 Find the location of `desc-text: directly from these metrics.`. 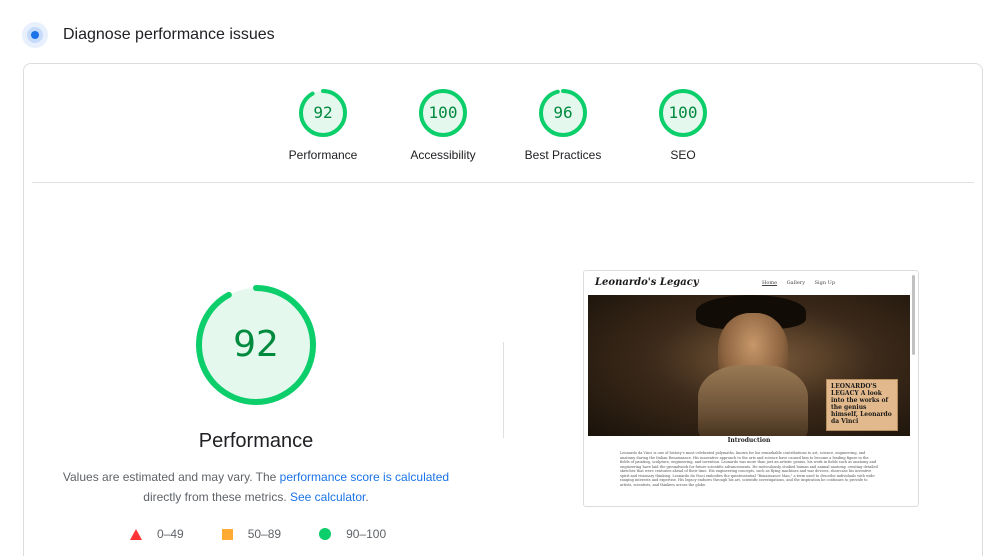

desc-text: directly from these metrics. is located at coordinates (216, 497).